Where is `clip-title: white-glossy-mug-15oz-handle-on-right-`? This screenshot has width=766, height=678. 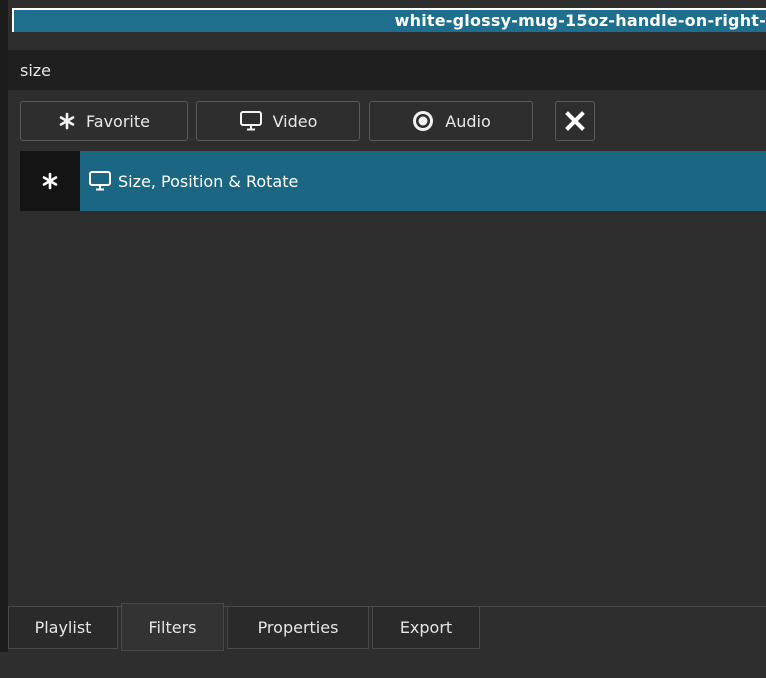
clip-title: white-glossy-mug-15oz-handle-on-right- is located at coordinates (580, 20).